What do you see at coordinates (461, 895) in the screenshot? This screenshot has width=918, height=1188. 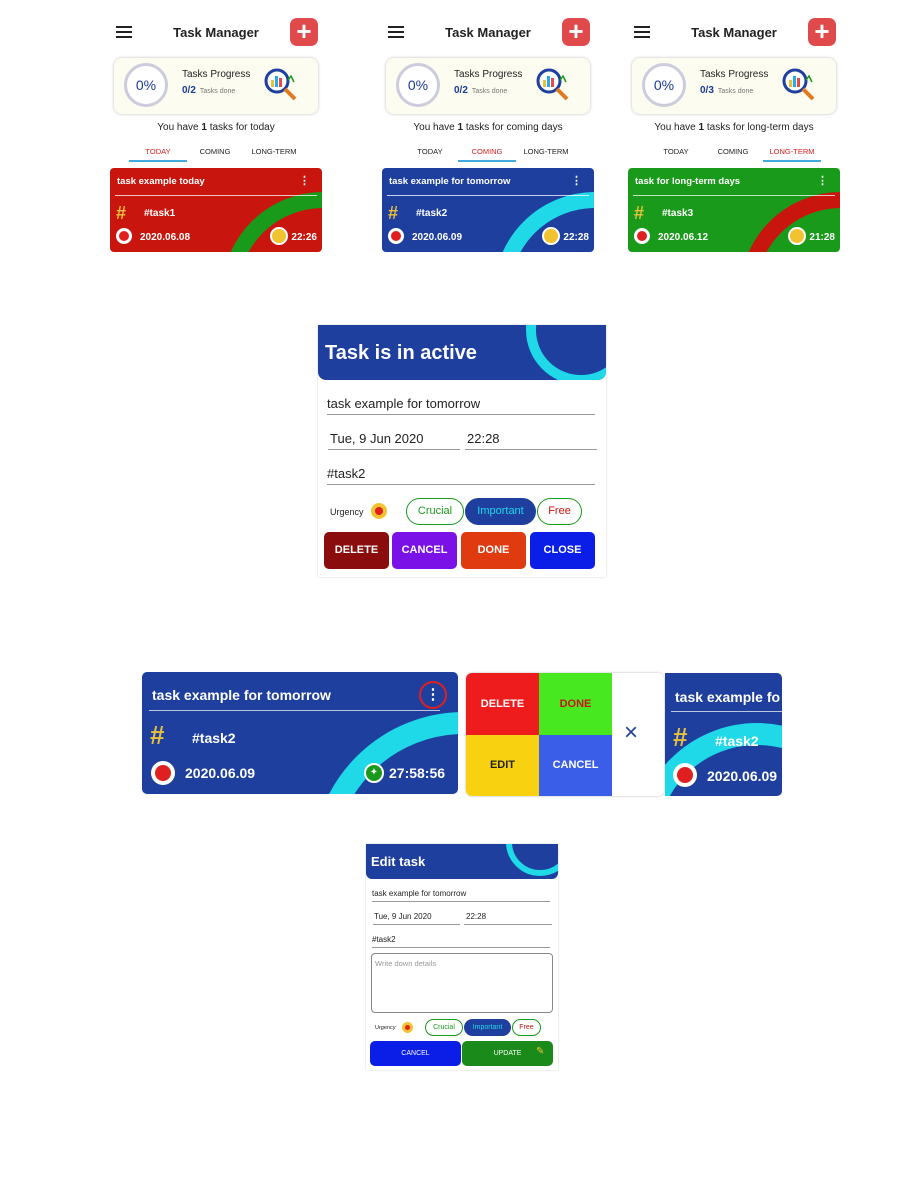 I see `edit-task-name-field: task example for tomorrow` at bounding box center [461, 895].